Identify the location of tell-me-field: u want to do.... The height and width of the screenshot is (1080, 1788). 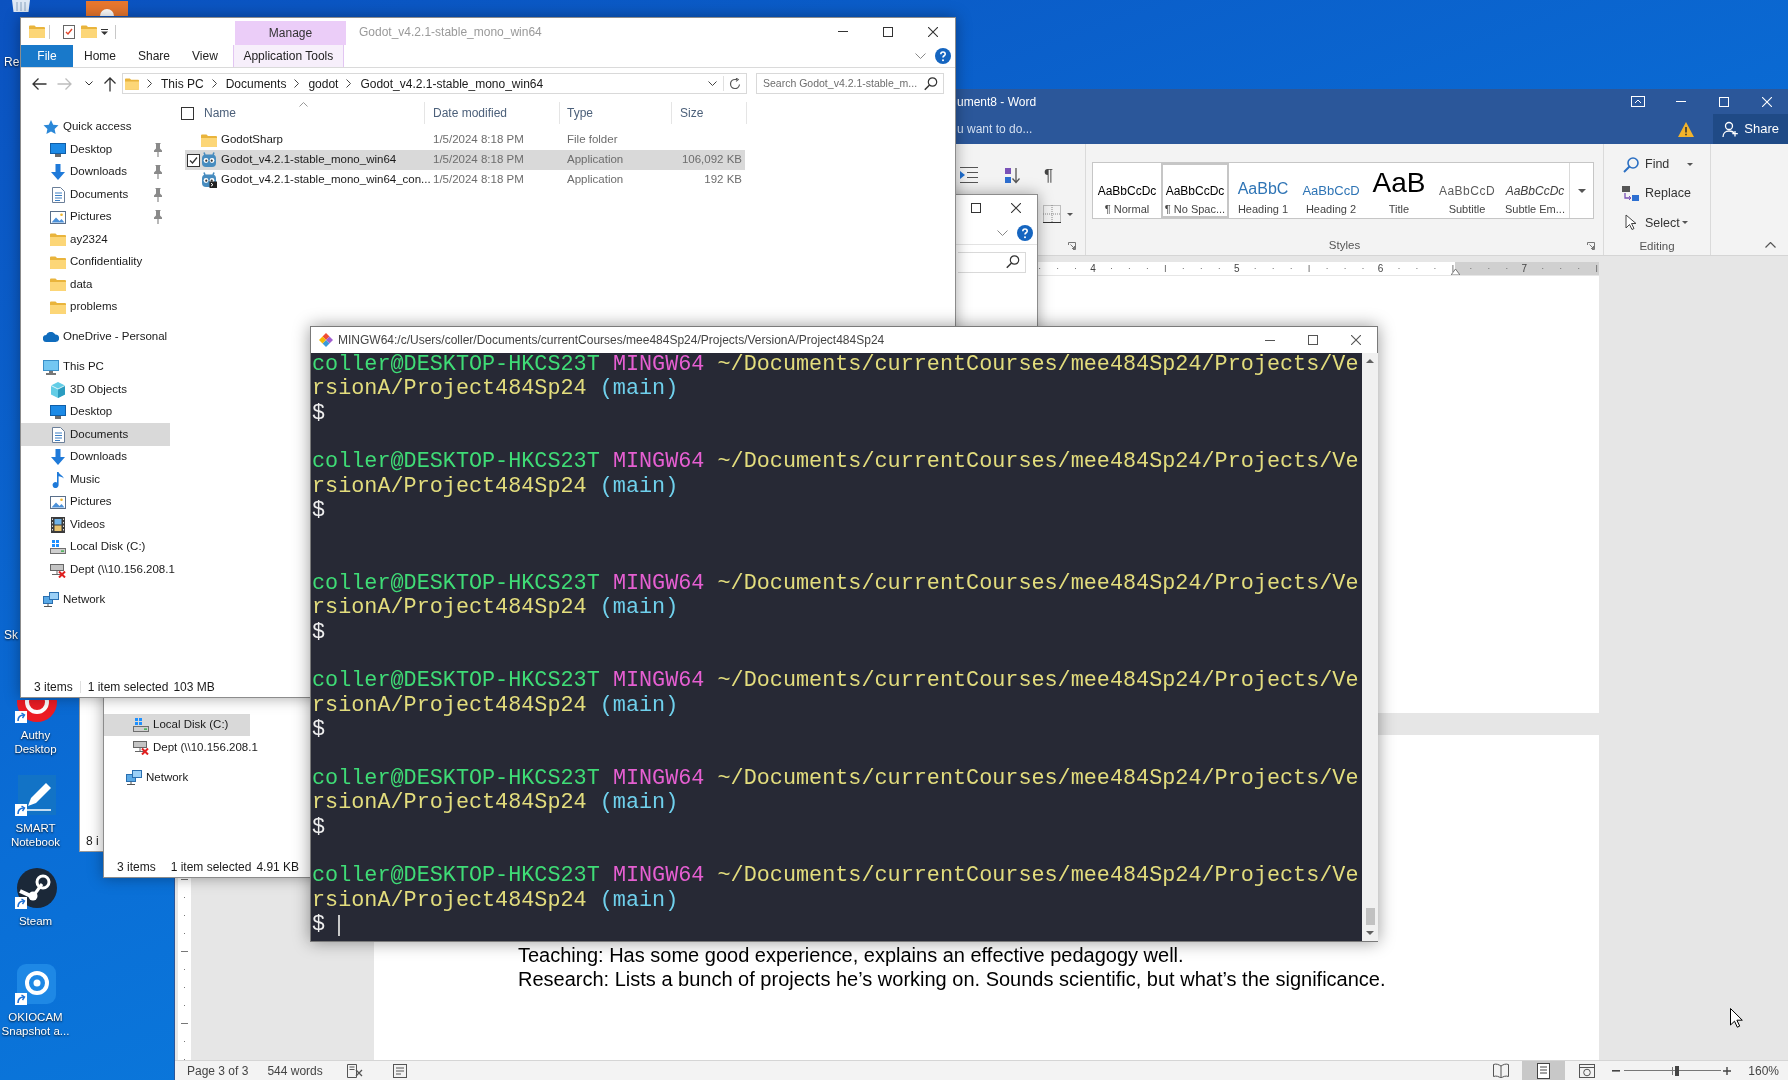
(995, 129).